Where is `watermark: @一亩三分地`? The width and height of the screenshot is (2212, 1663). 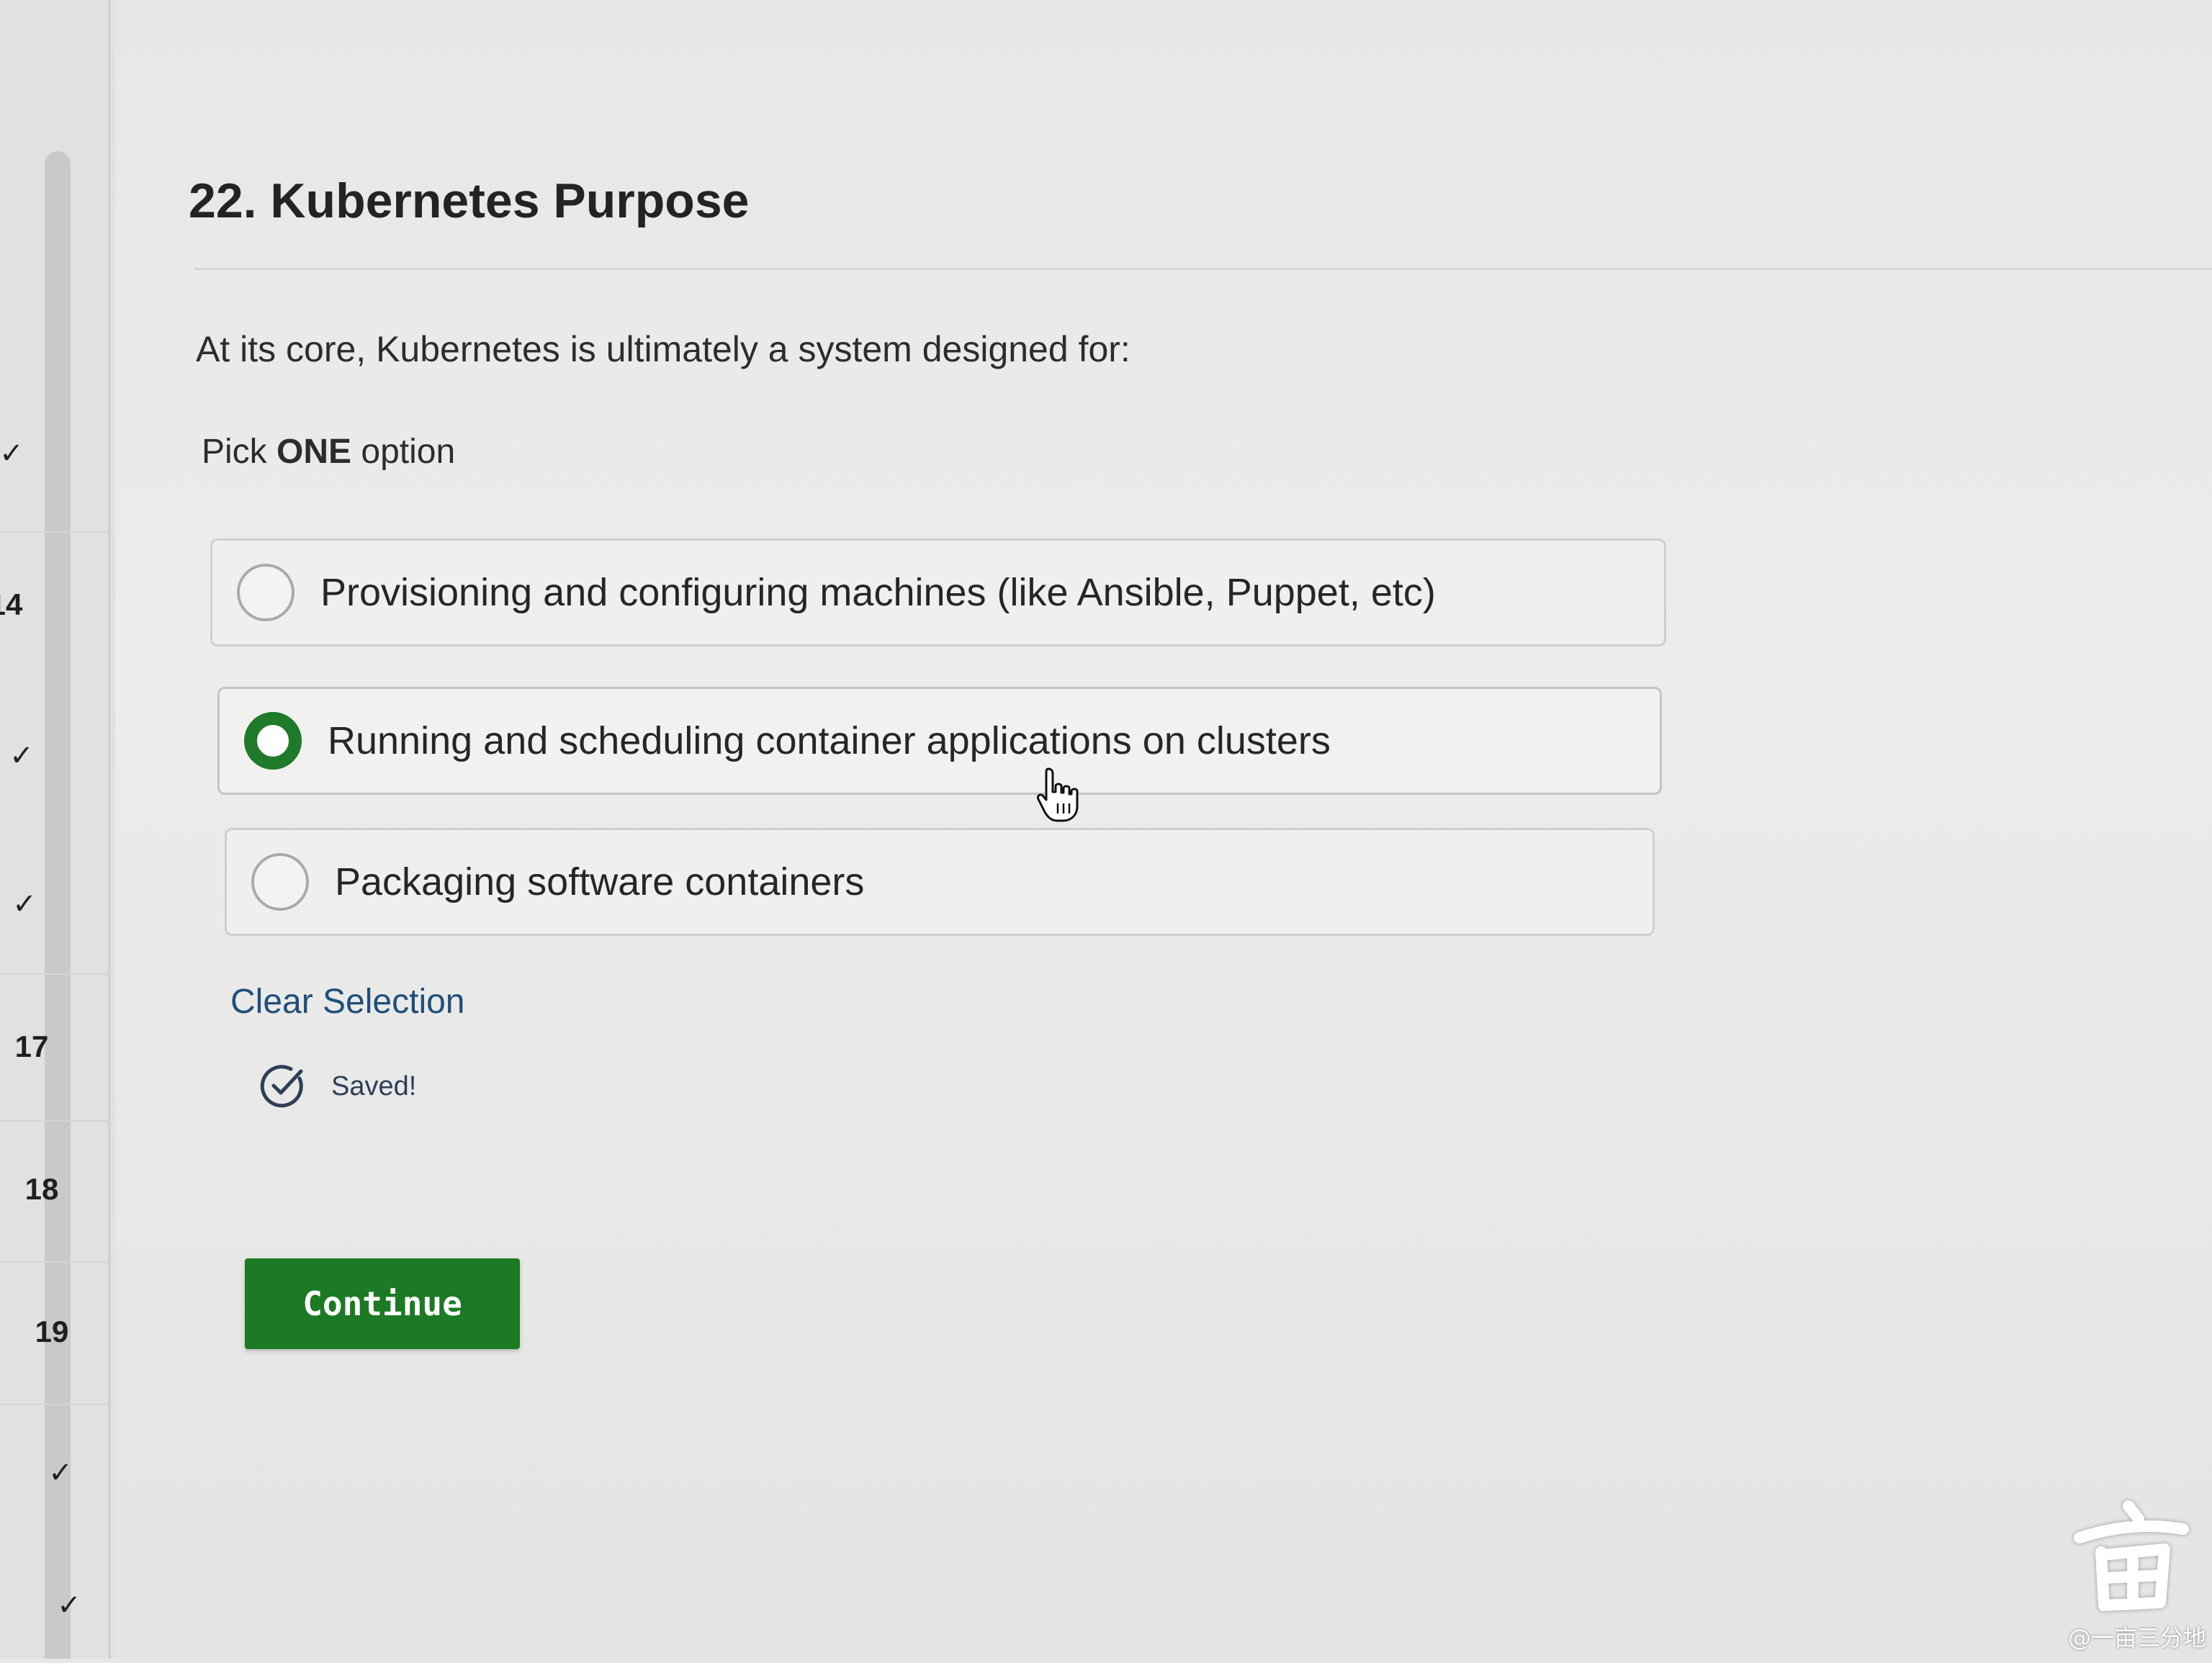 watermark: @一亩三分地 is located at coordinates (2128, 1574).